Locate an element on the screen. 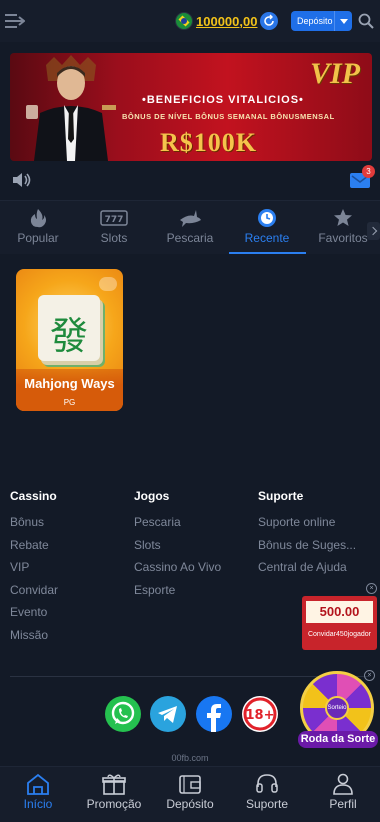 The image size is (380, 822). footer-link-slots: Slots is located at coordinates (177, 549).